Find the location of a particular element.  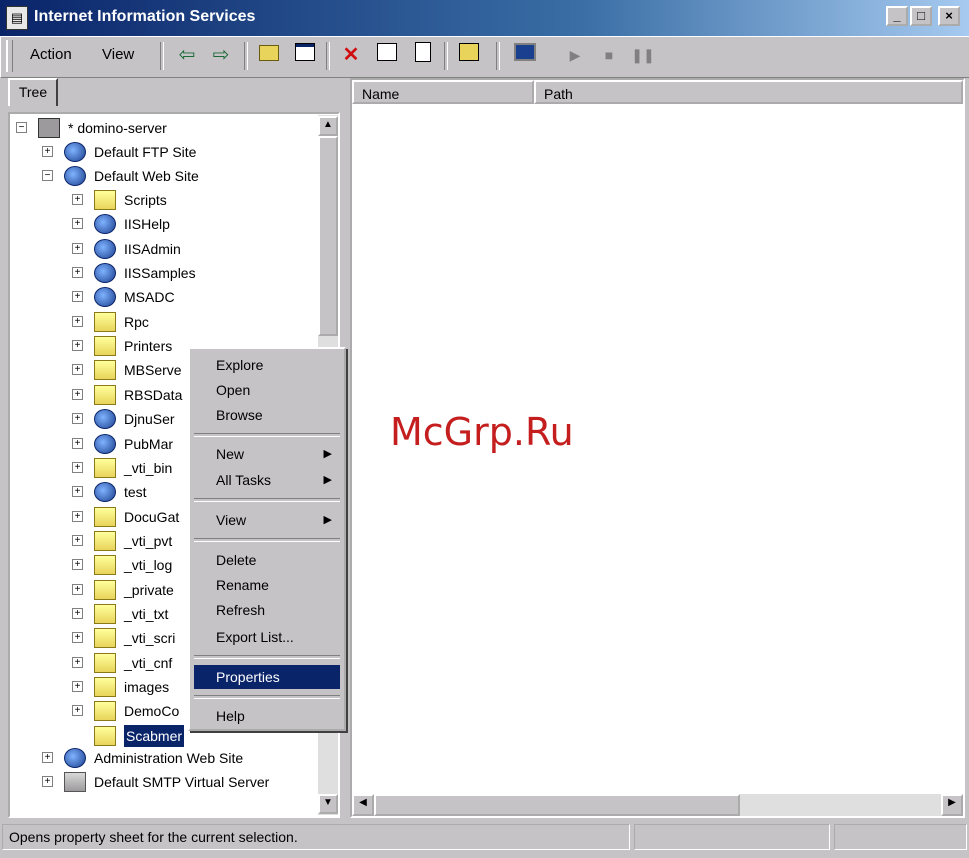

tree-item-label: PubMar is located at coordinates (149, 444).